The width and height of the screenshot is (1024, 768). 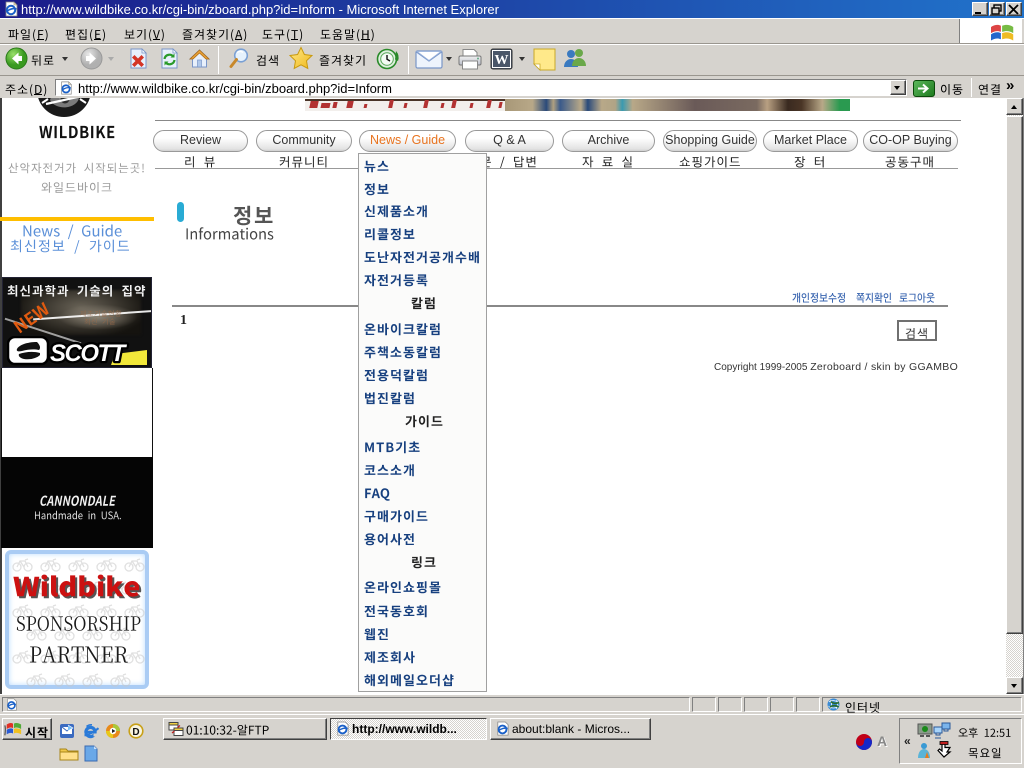 I want to click on svg-text: D, so click(x=135, y=732).